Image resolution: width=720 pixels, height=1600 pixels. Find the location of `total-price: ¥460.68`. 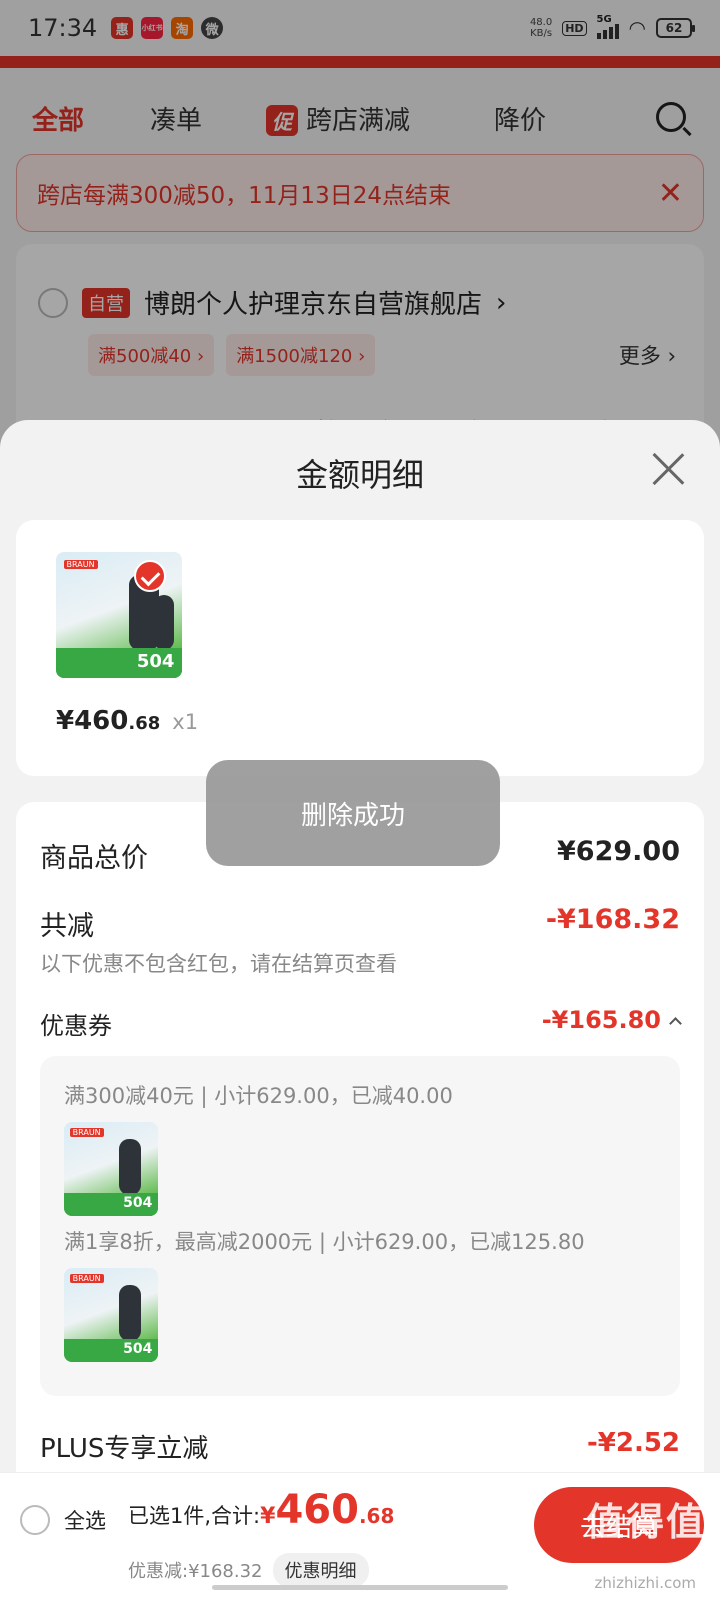

total-price: ¥460.68 is located at coordinates (327, 1510).